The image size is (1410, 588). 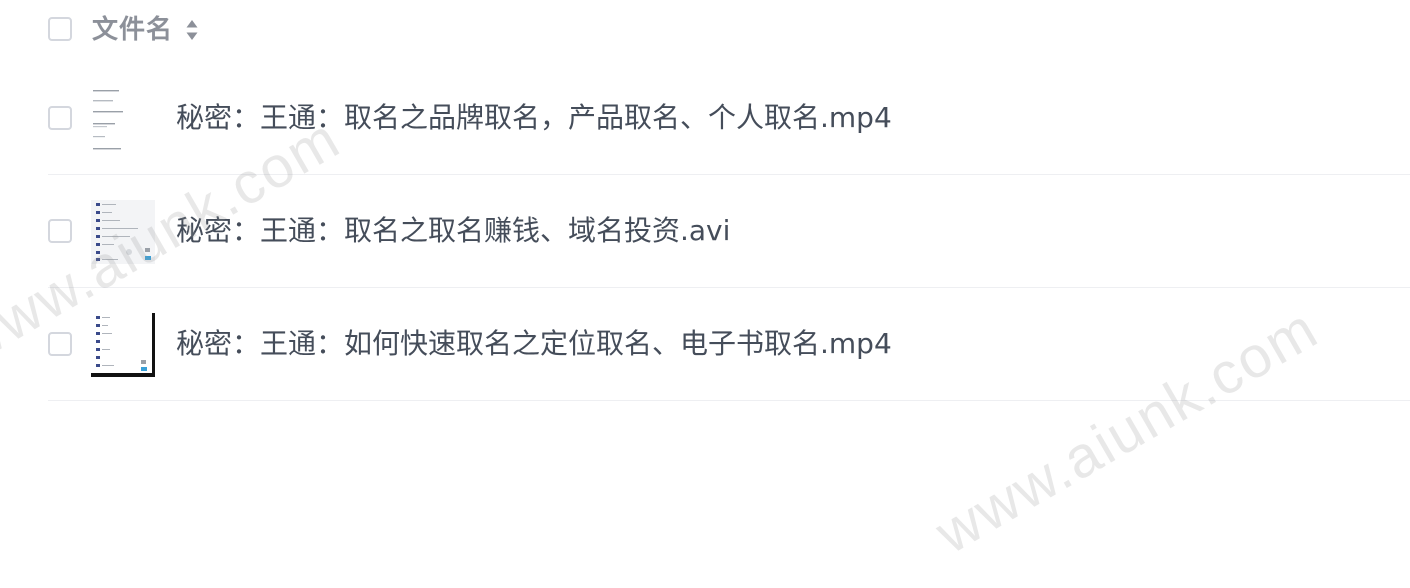 I want to click on file-list-header: 文件名, so click(x=729, y=31).